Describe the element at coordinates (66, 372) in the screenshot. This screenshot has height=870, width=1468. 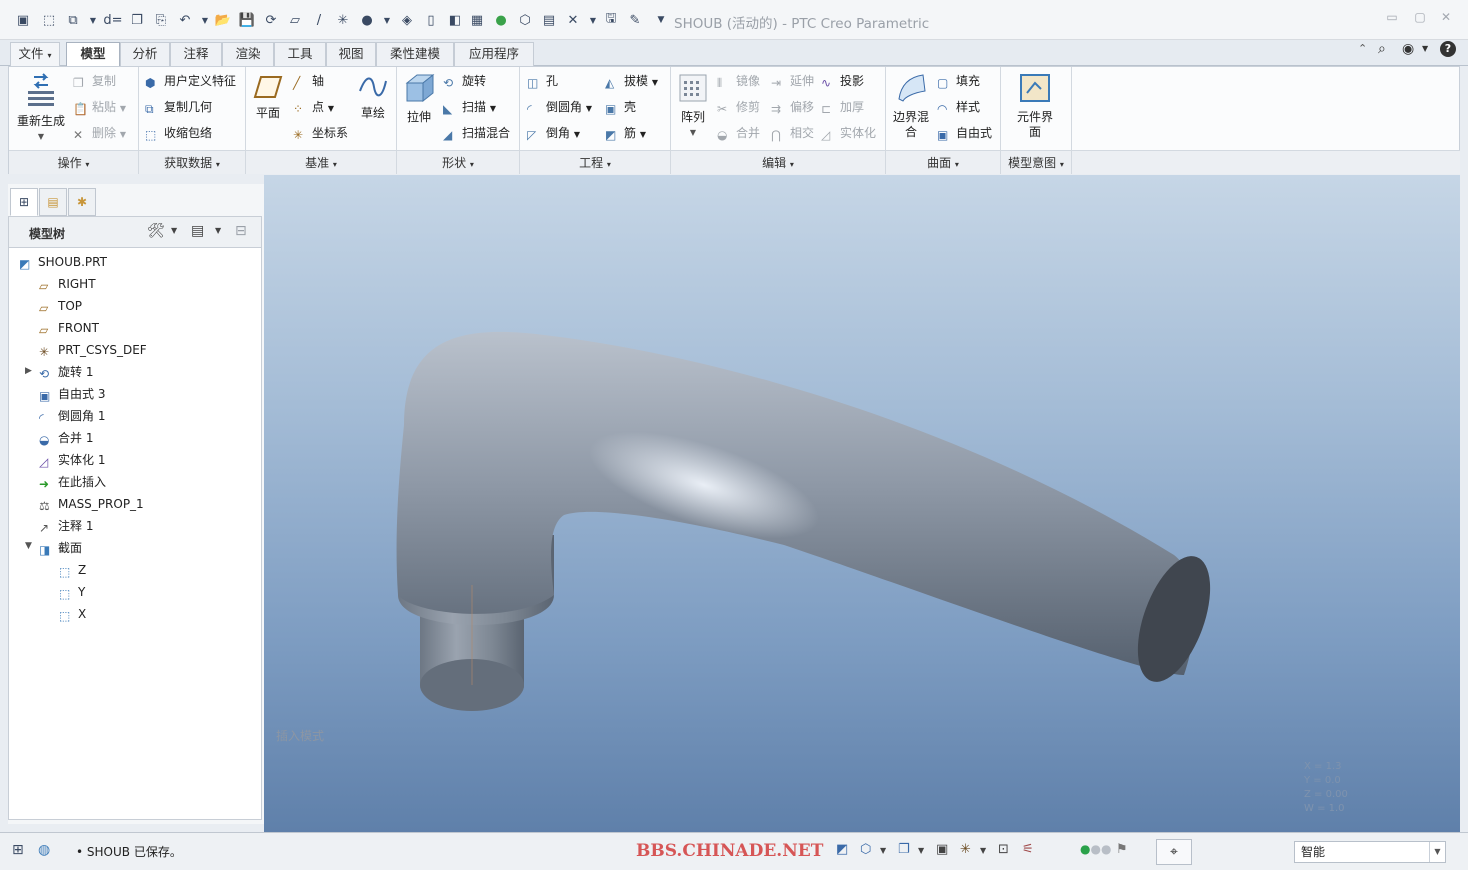
I see `tree-node-revolve: ⟲ 旋转 1` at that location.